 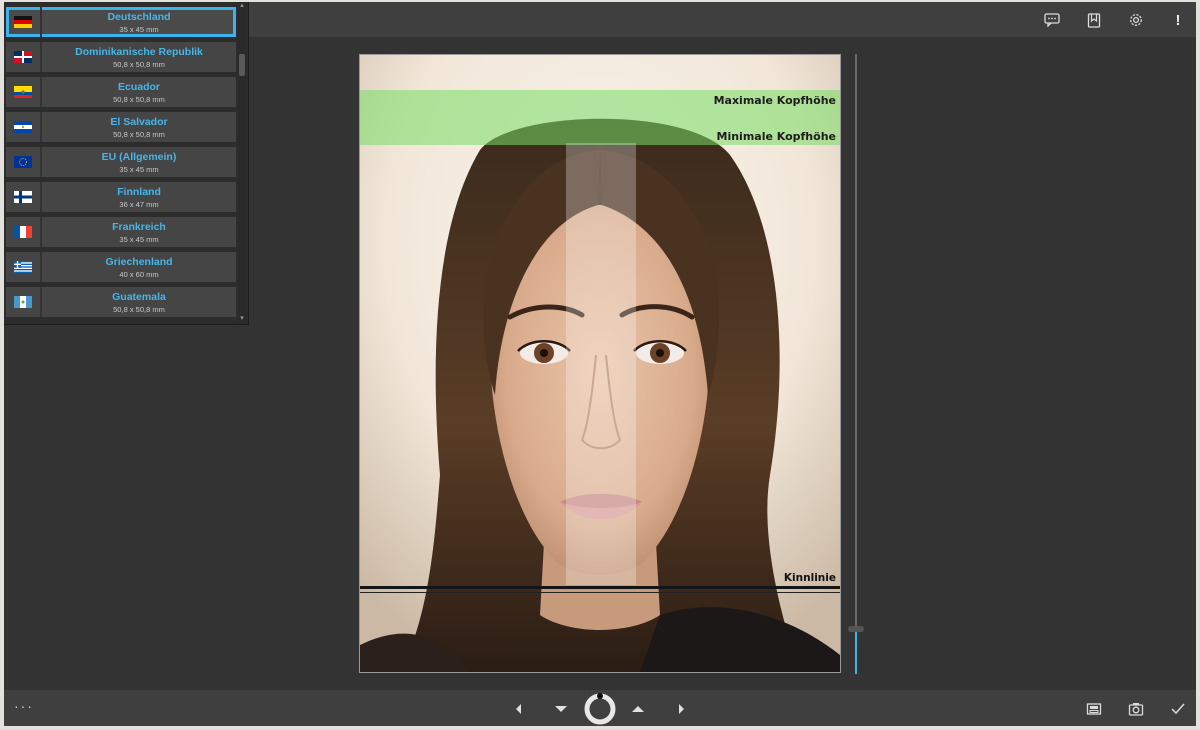 What do you see at coordinates (1136, 20) in the screenshot?
I see `settings-icon` at bounding box center [1136, 20].